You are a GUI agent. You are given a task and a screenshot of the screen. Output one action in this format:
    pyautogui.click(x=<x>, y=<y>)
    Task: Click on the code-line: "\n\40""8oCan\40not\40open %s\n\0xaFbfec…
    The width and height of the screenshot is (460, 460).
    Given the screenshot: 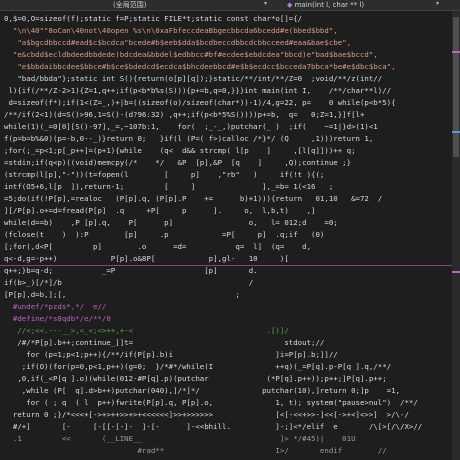 What is the action you would take?
    pyautogui.click(x=226, y=30)
    